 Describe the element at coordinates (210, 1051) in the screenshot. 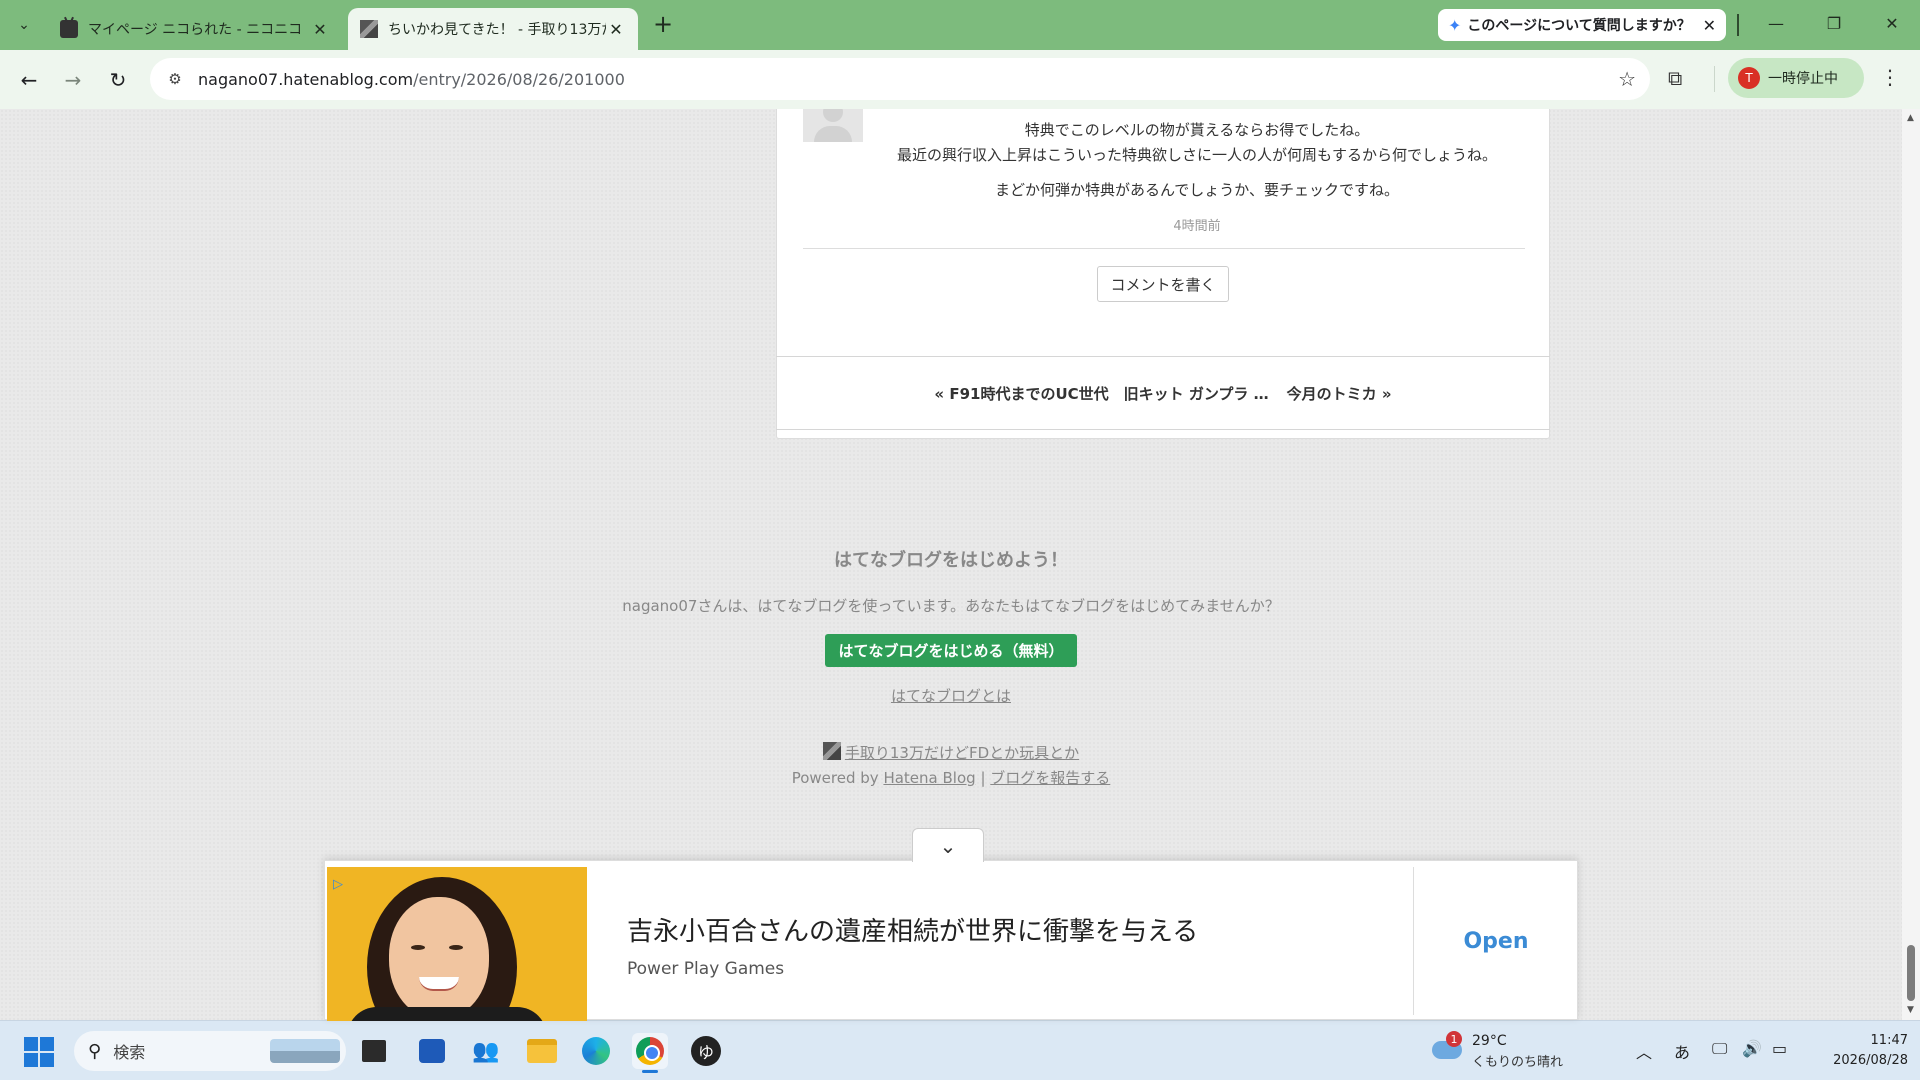

I see `taskbar-search: ⚲ 検索` at that location.